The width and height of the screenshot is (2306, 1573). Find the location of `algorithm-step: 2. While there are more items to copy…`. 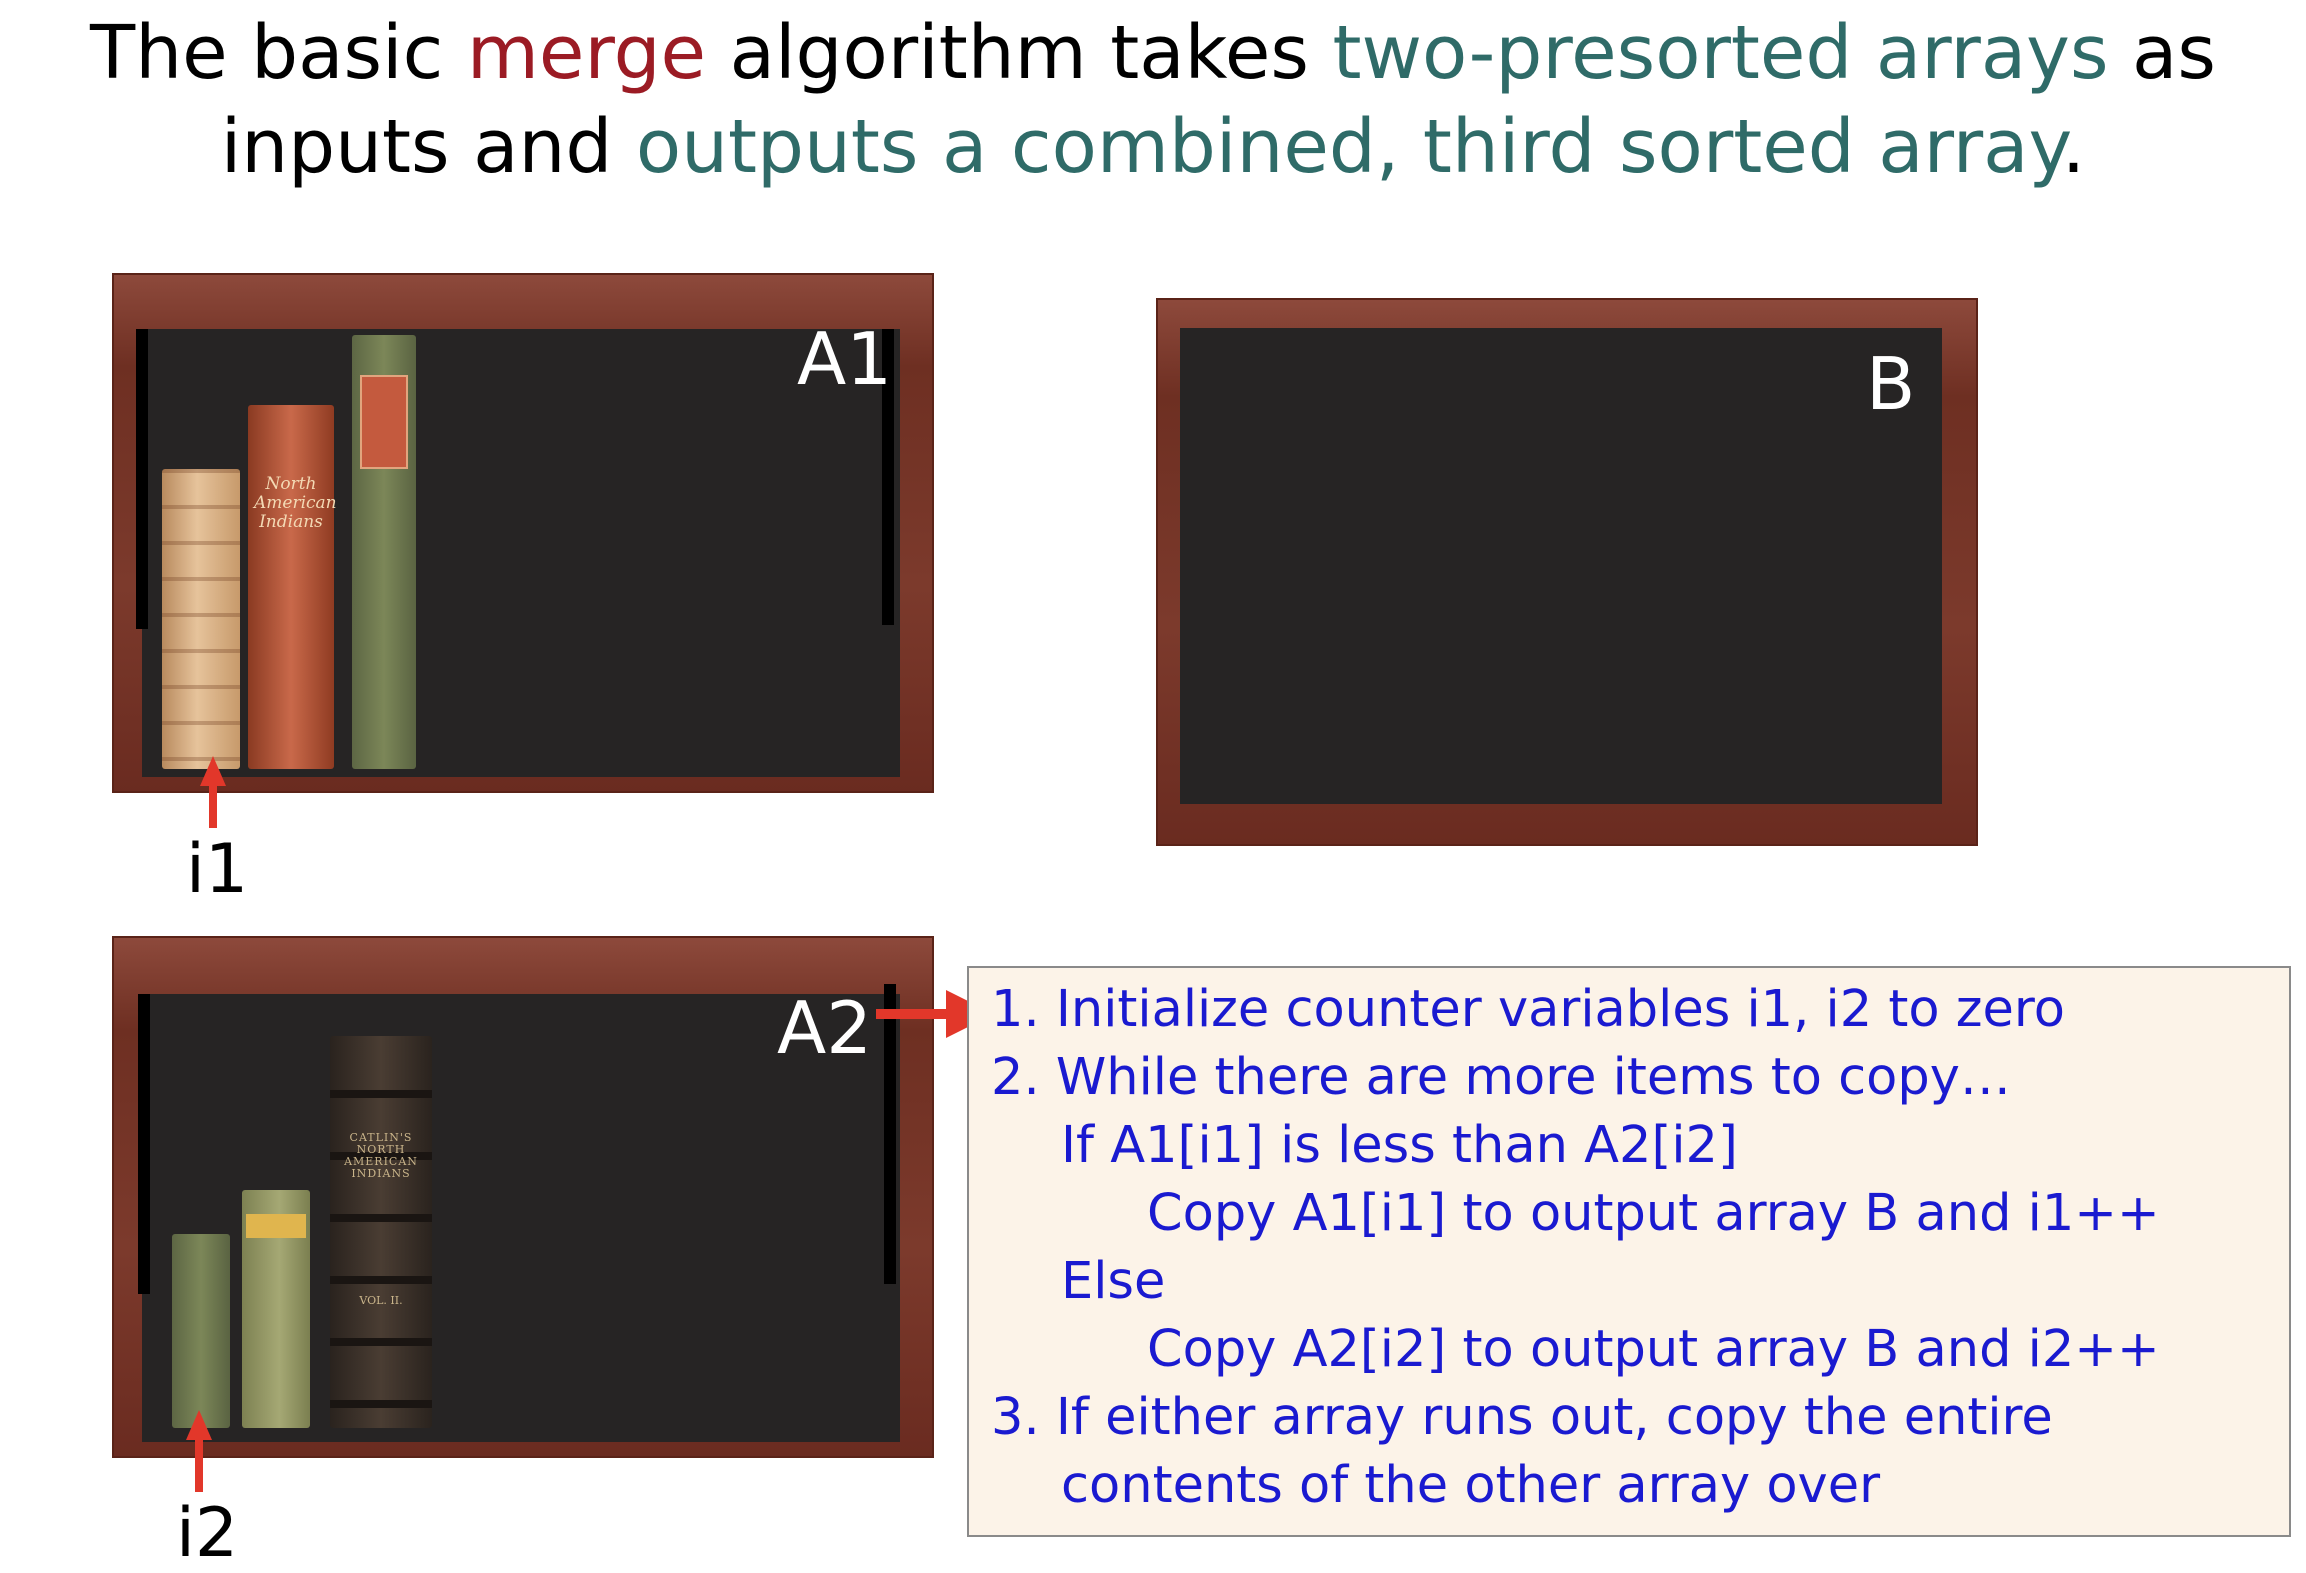

algorithm-step: 2. While there are more items to copy… is located at coordinates (1501, 1077).